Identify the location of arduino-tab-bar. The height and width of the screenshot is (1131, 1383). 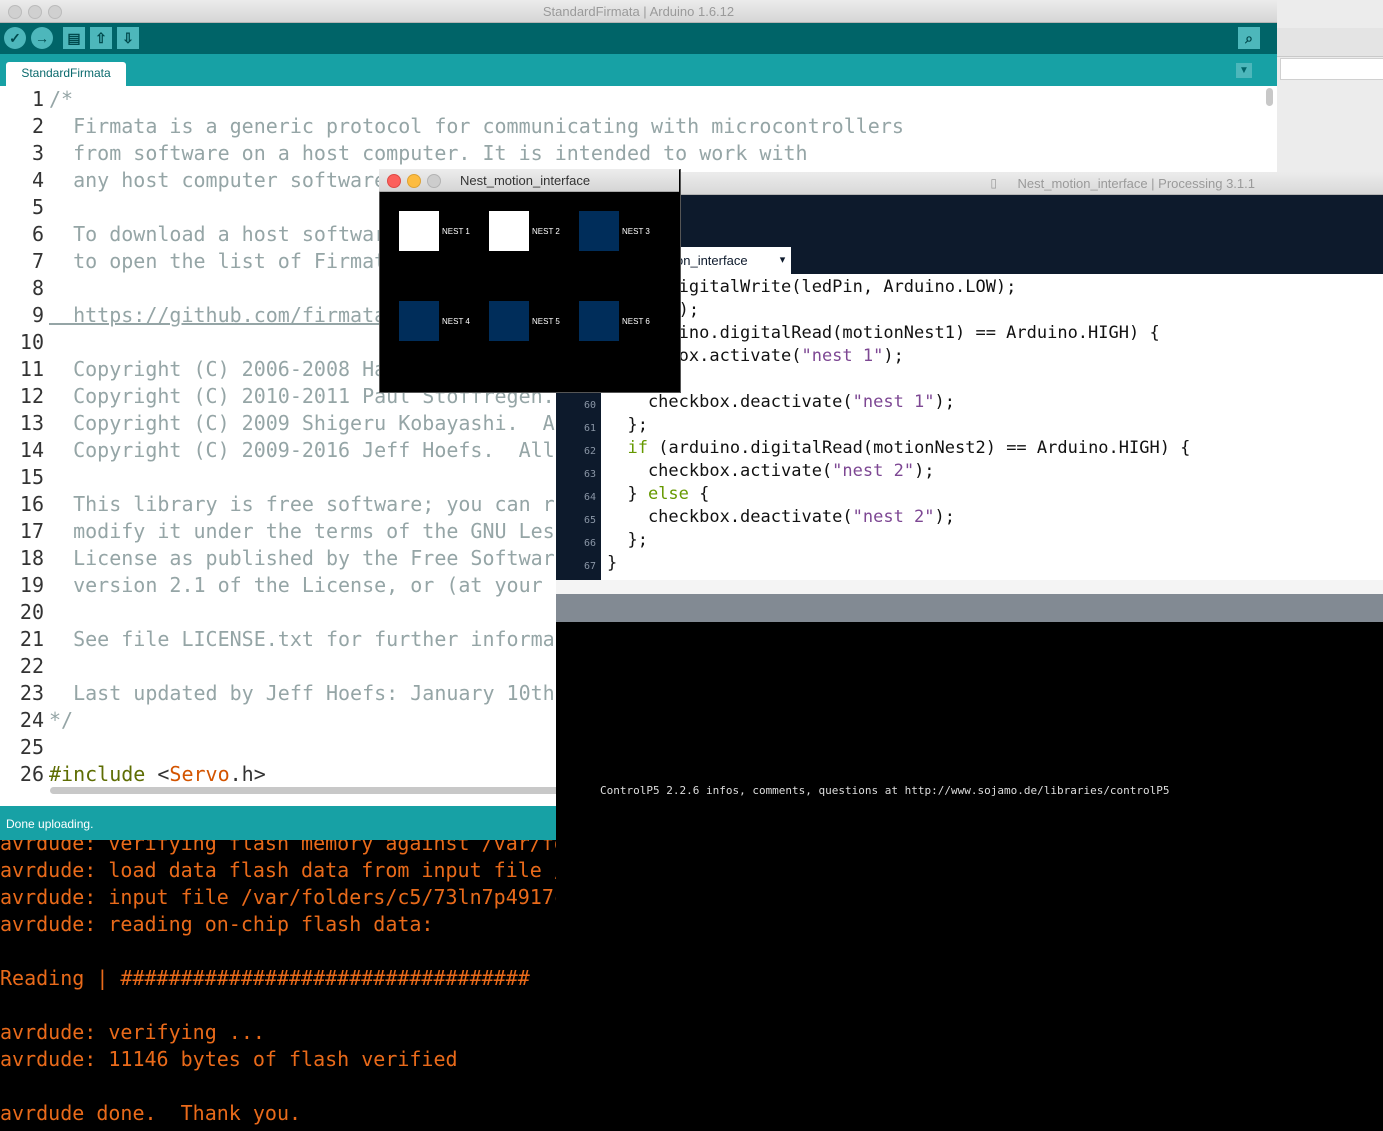
(638, 70).